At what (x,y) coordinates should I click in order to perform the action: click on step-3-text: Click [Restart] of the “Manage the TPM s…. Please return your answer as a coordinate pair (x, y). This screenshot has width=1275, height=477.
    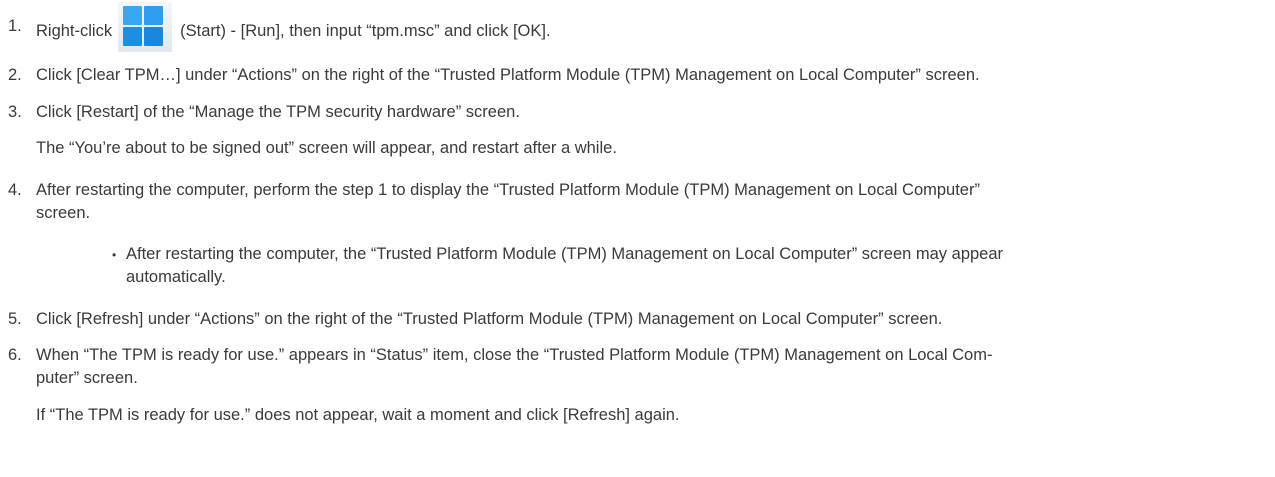
    Looking at the image, I should click on (278, 112).